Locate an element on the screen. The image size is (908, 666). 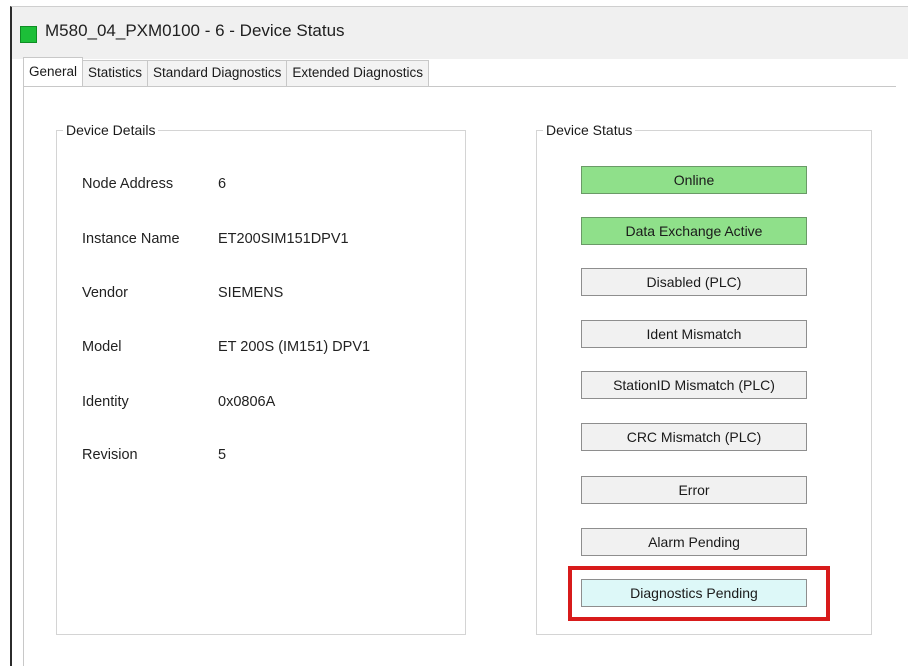
title-bar: M580_04_PXM0100 - 6 - Device Status is located at coordinates (460, 33).